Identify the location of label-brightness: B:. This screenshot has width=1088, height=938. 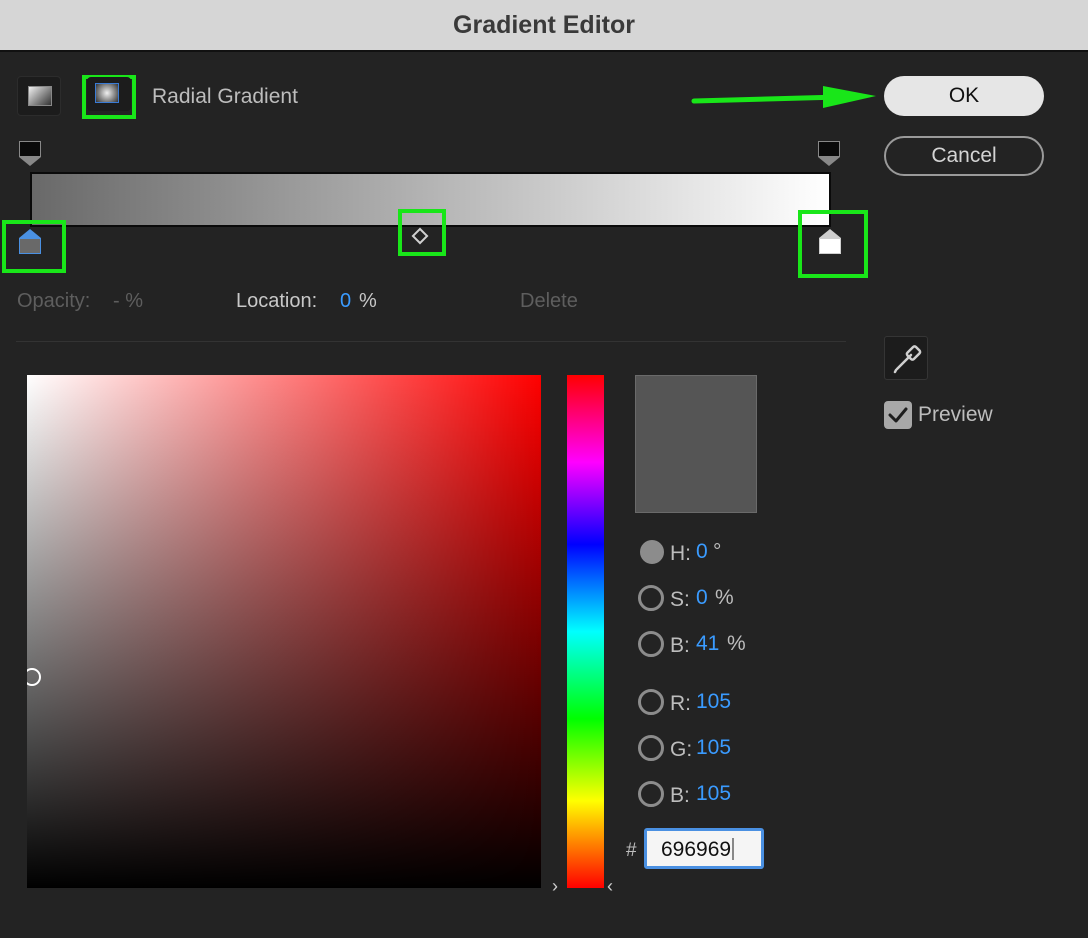
(680, 645).